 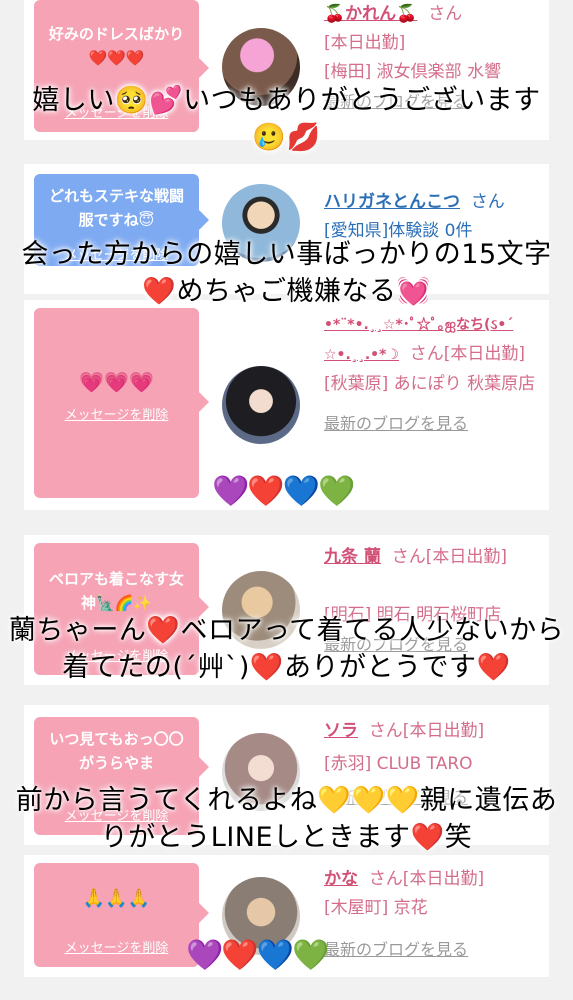 I want to click on overlay-caption: 前から言うてくれるよね💛💛💛親に遺伝ありがとうLINEしときます❤️笑, so click(x=286, y=819).